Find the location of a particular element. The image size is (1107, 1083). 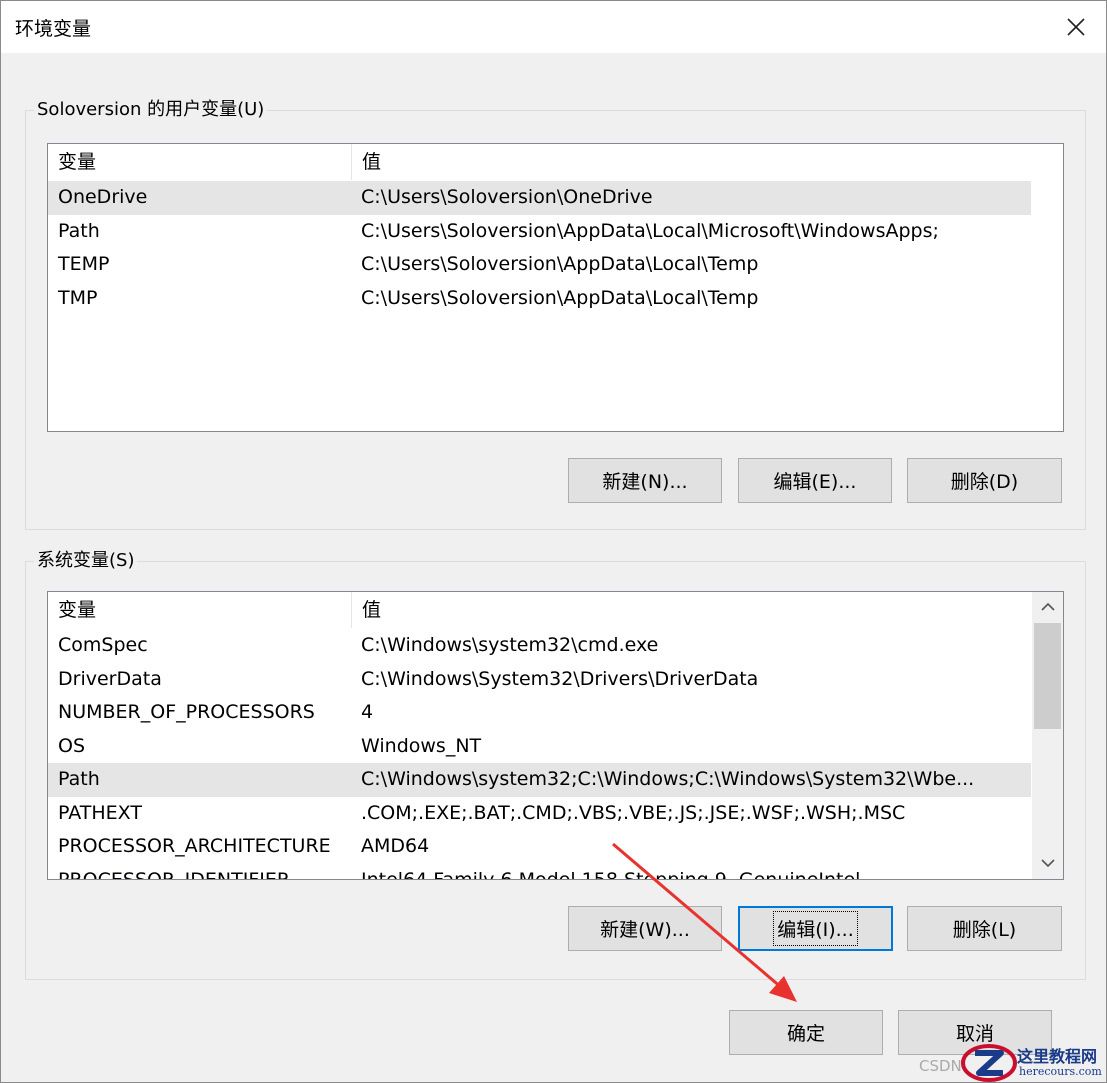

scroll-down-button is located at coordinates (1047, 863).